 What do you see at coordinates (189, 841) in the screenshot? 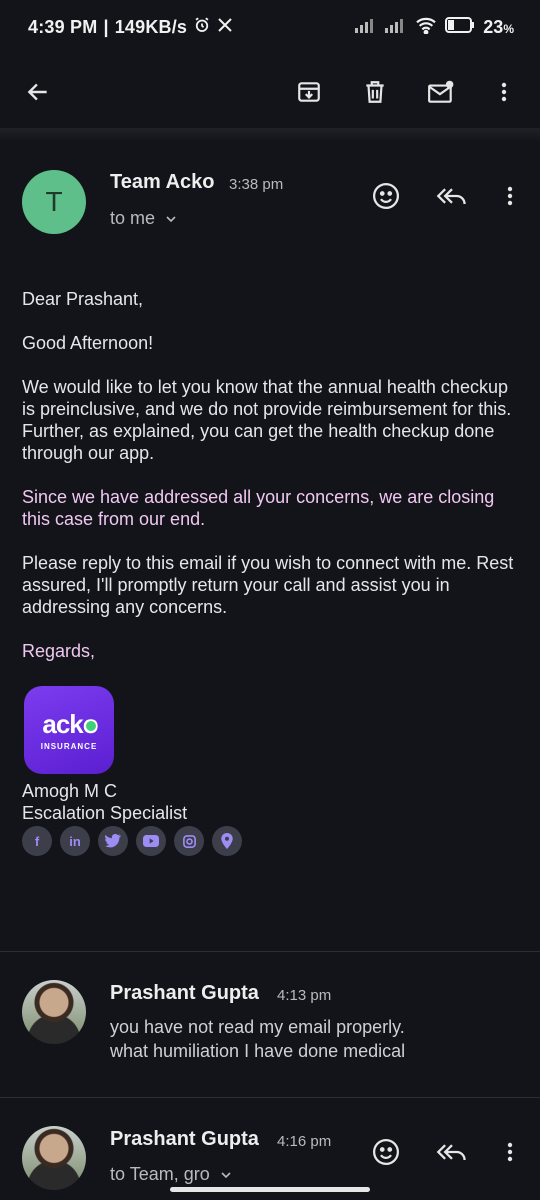
I see `instagram-icon` at bounding box center [189, 841].